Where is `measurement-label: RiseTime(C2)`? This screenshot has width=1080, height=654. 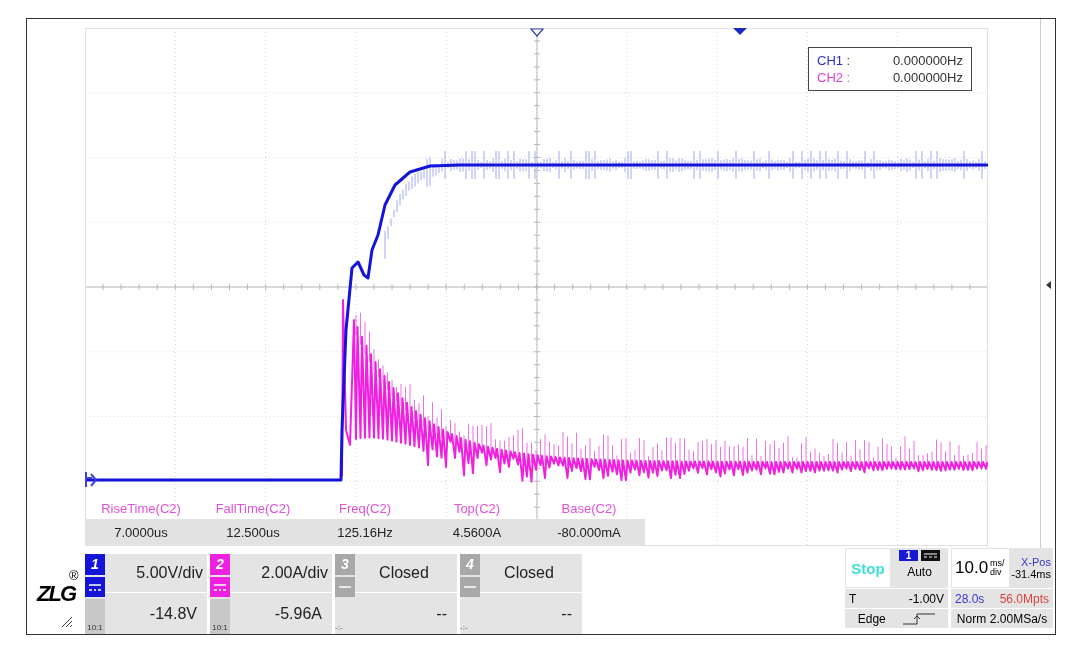 measurement-label: RiseTime(C2) is located at coordinates (141, 508).